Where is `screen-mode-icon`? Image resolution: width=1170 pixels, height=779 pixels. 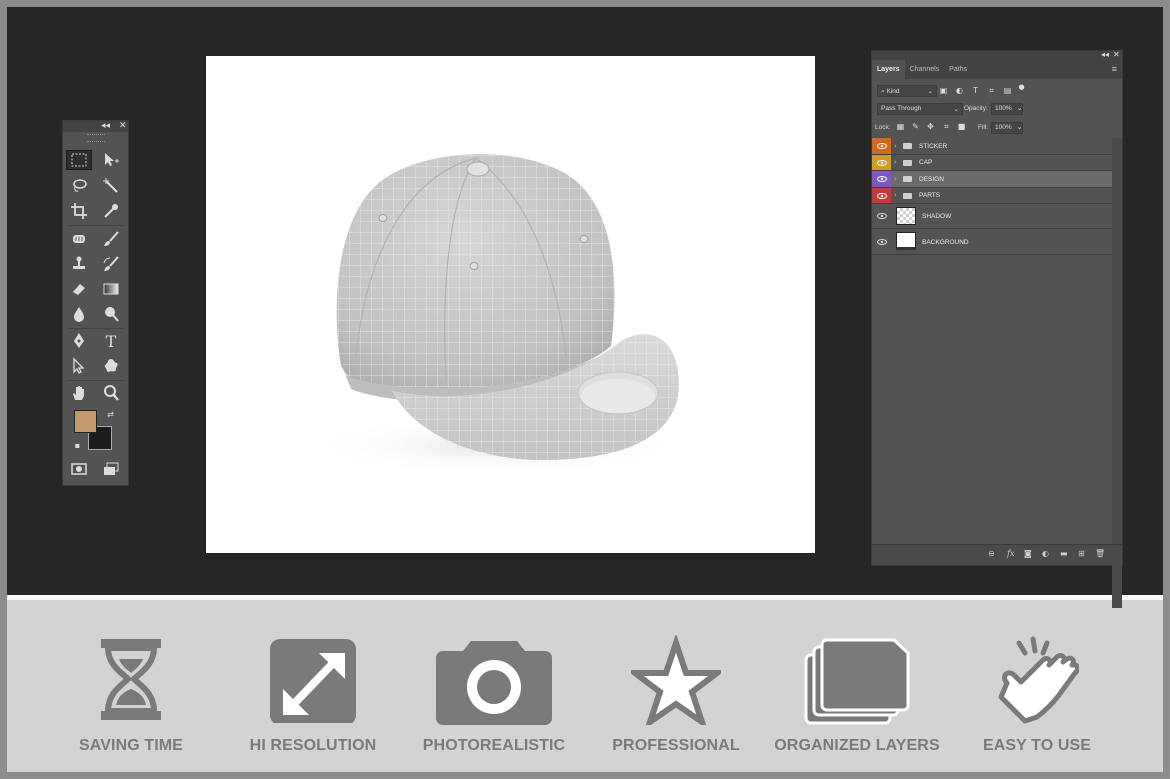 screen-mode-icon is located at coordinates (111, 469).